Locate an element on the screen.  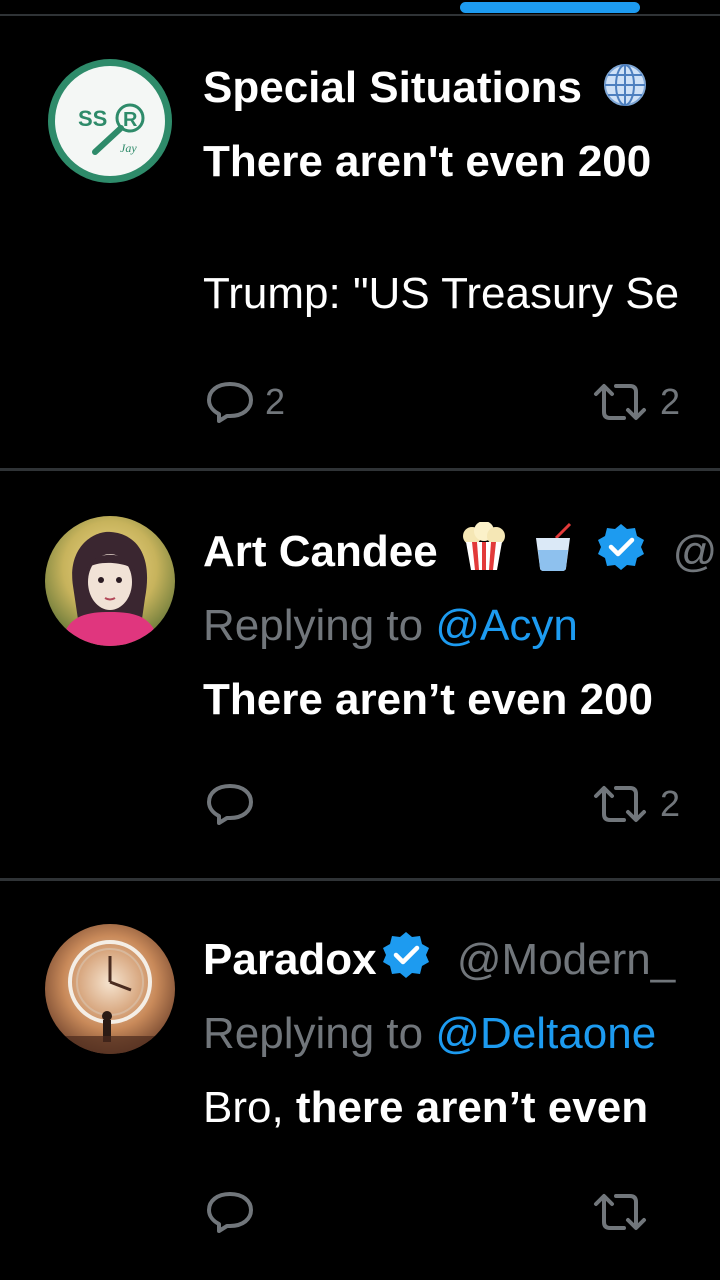
reply-count: 2 is located at coordinates (275, 401).